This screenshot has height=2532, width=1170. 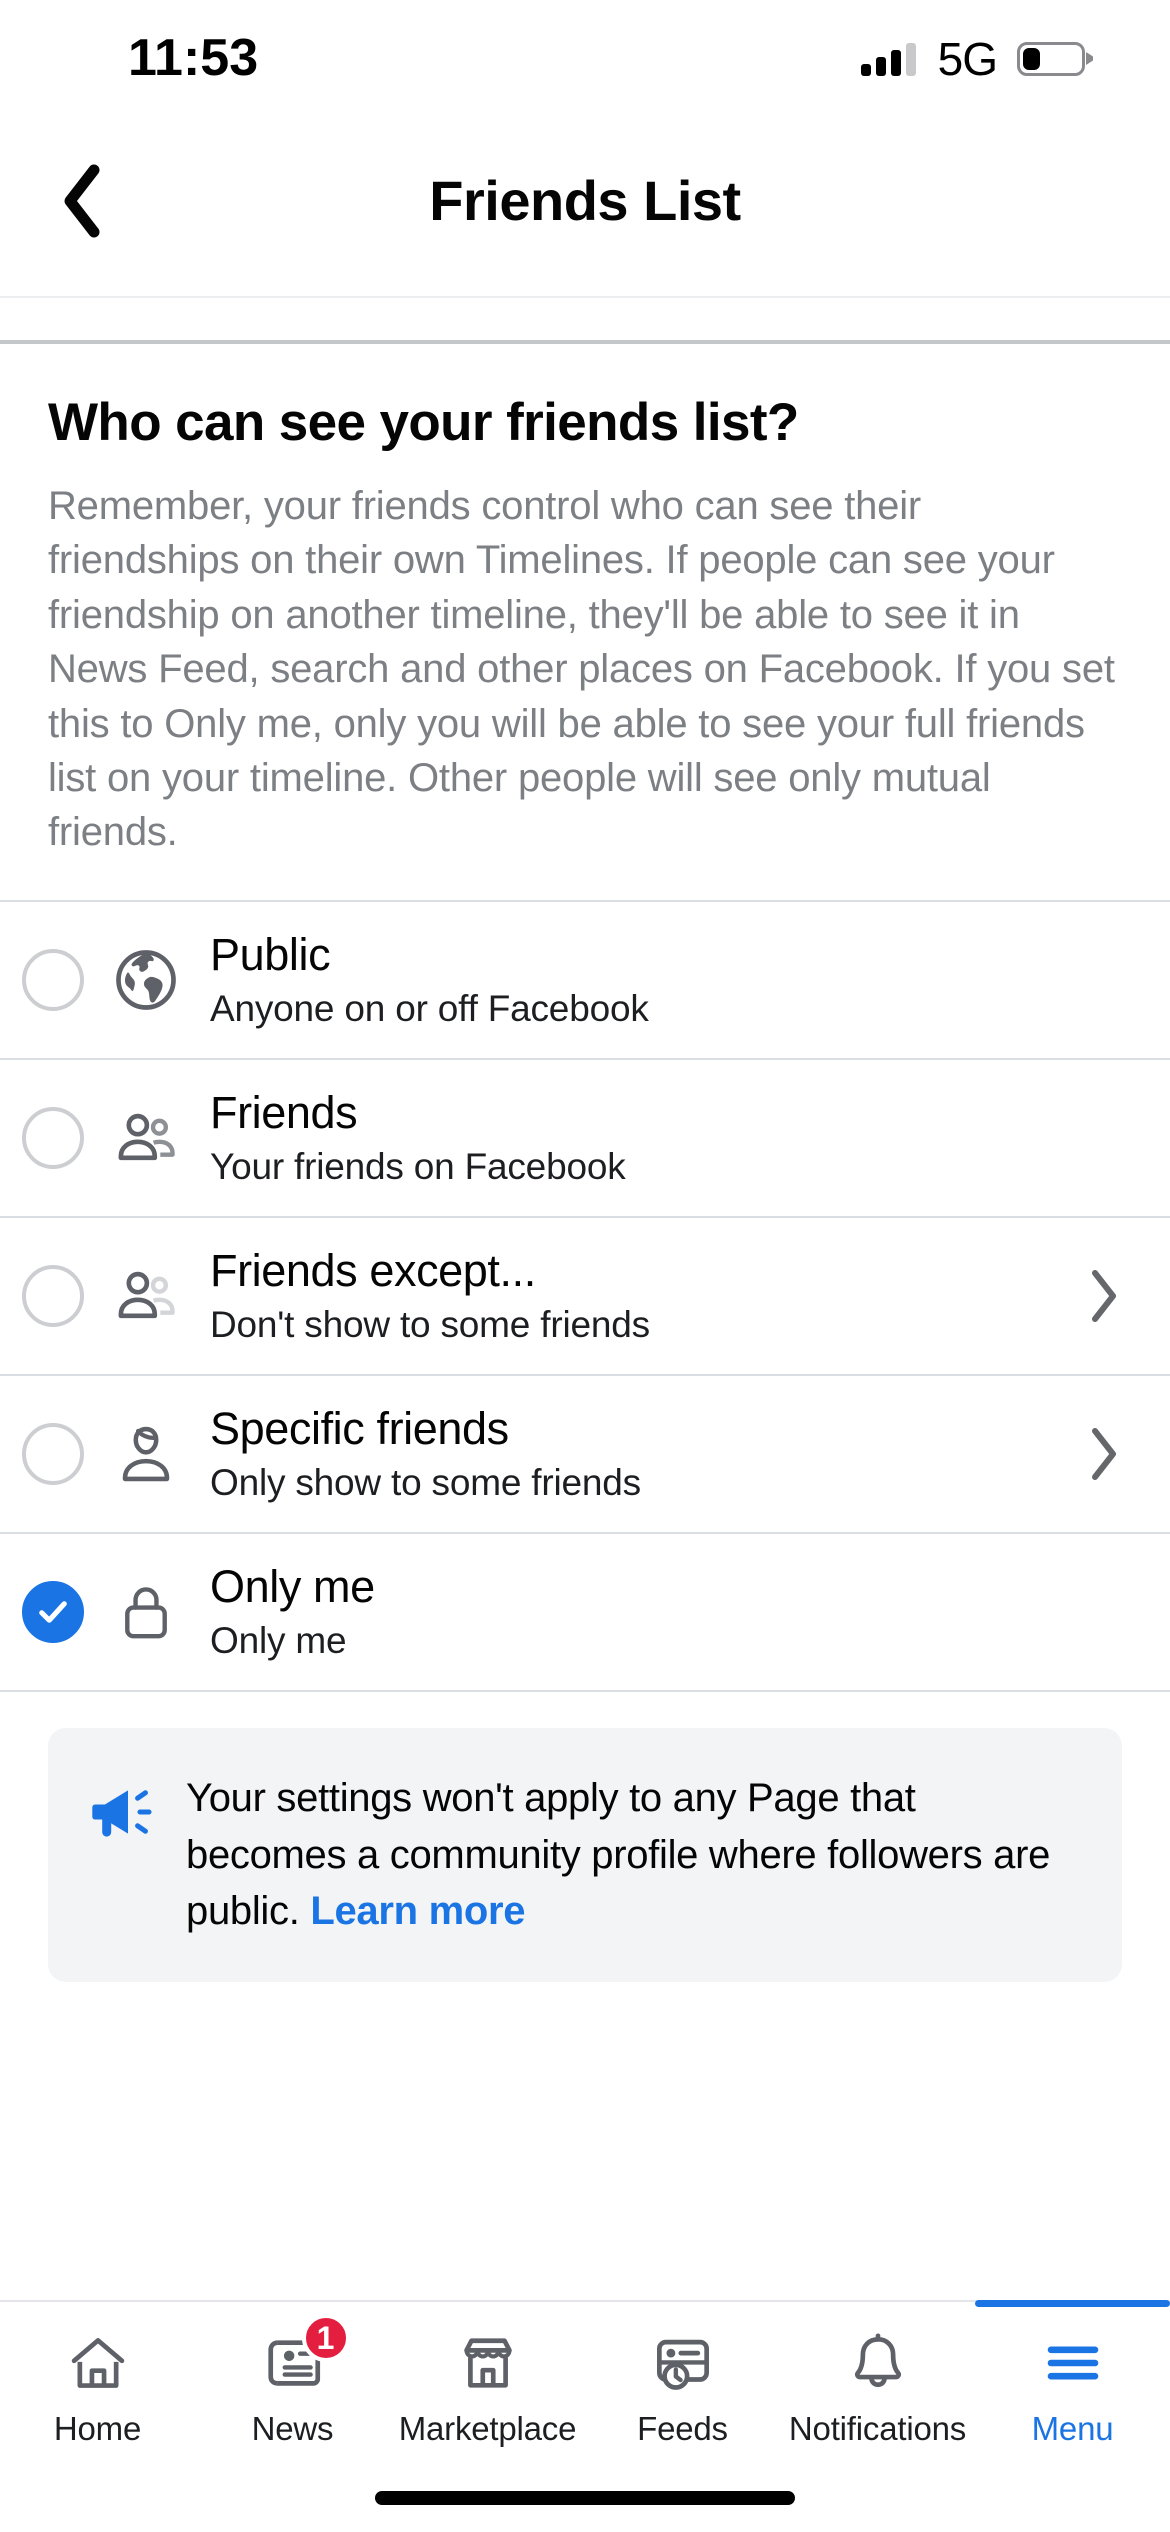 I want to click on option-text: Public Anyone on or off Facebook, so click(x=668, y=980).